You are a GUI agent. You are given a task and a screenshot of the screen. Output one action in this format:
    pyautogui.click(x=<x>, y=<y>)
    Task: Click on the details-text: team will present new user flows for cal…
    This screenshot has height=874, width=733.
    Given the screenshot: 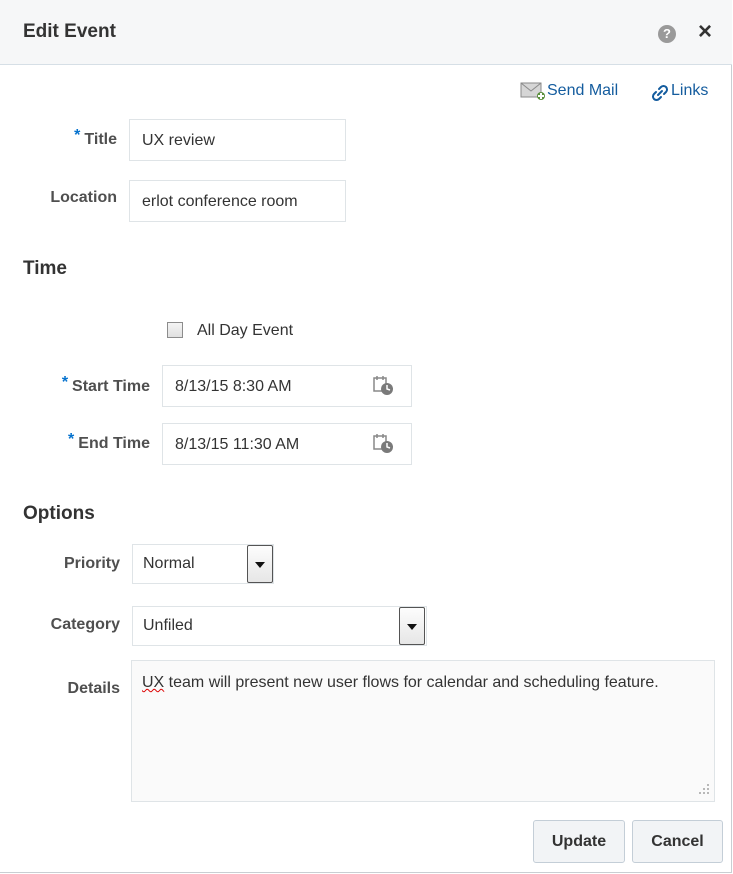 What is the action you would take?
    pyautogui.click(x=411, y=682)
    